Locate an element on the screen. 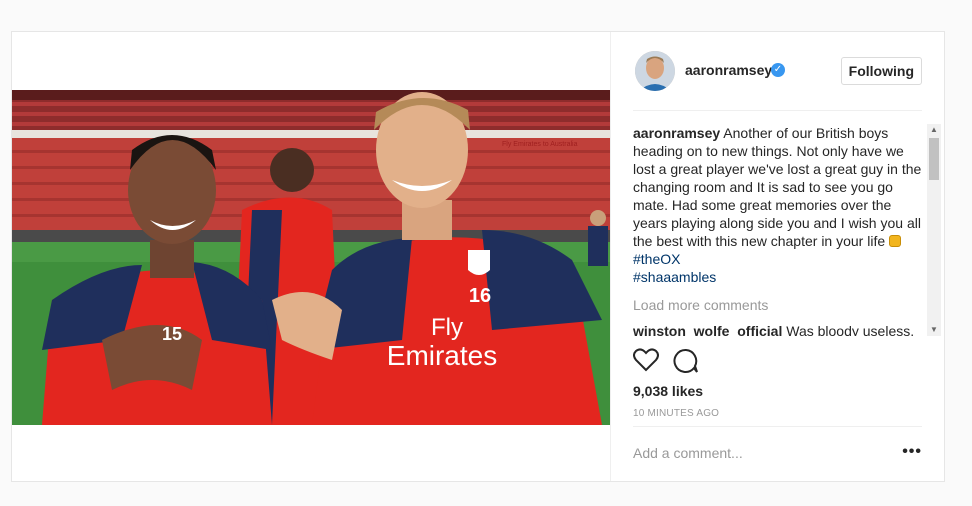 The width and height of the screenshot is (972, 506). avatar is located at coordinates (655, 71).